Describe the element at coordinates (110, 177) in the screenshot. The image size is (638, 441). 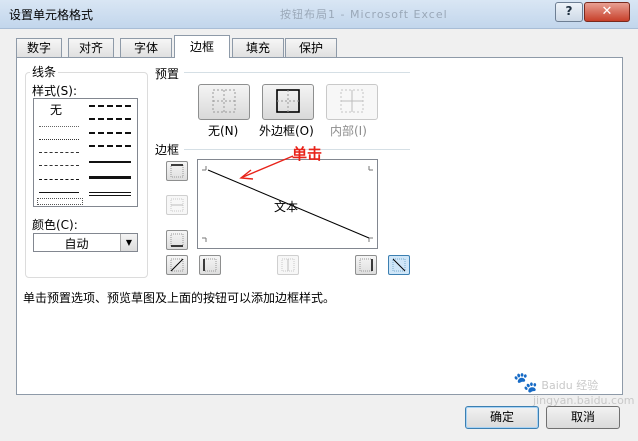
I see `line-style-thick` at that location.